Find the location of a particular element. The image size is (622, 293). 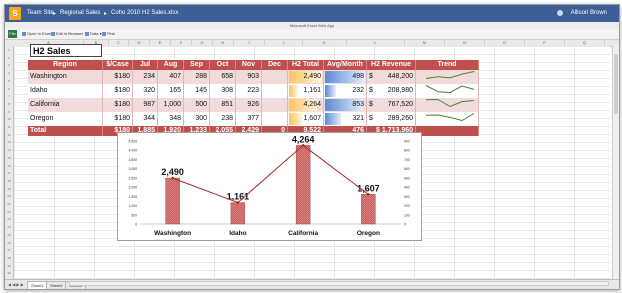

cell-oct: 238 is located at coordinates (222, 119).